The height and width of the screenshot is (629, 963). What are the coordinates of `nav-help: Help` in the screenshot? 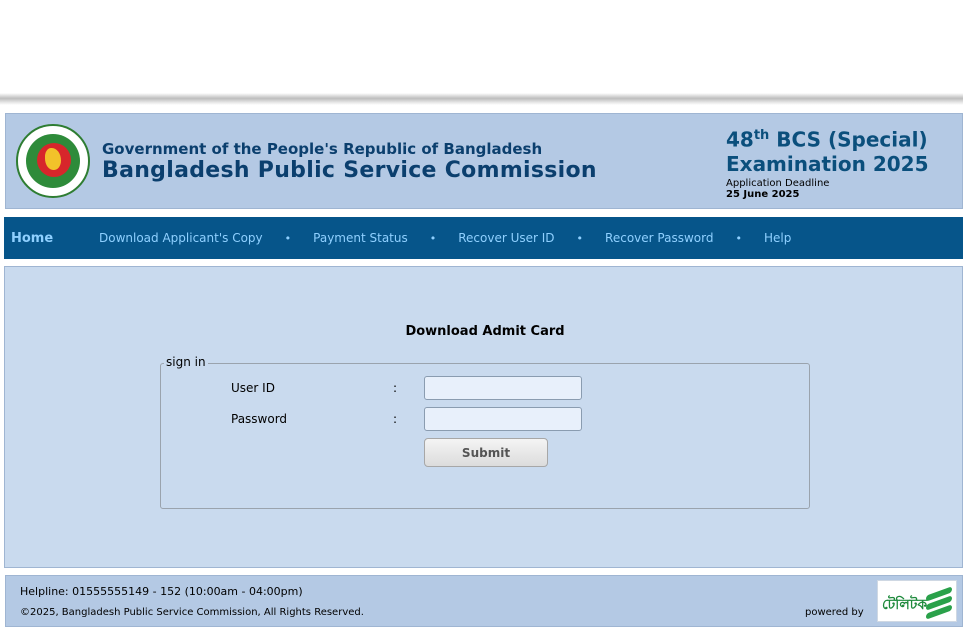 It's located at (777, 238).